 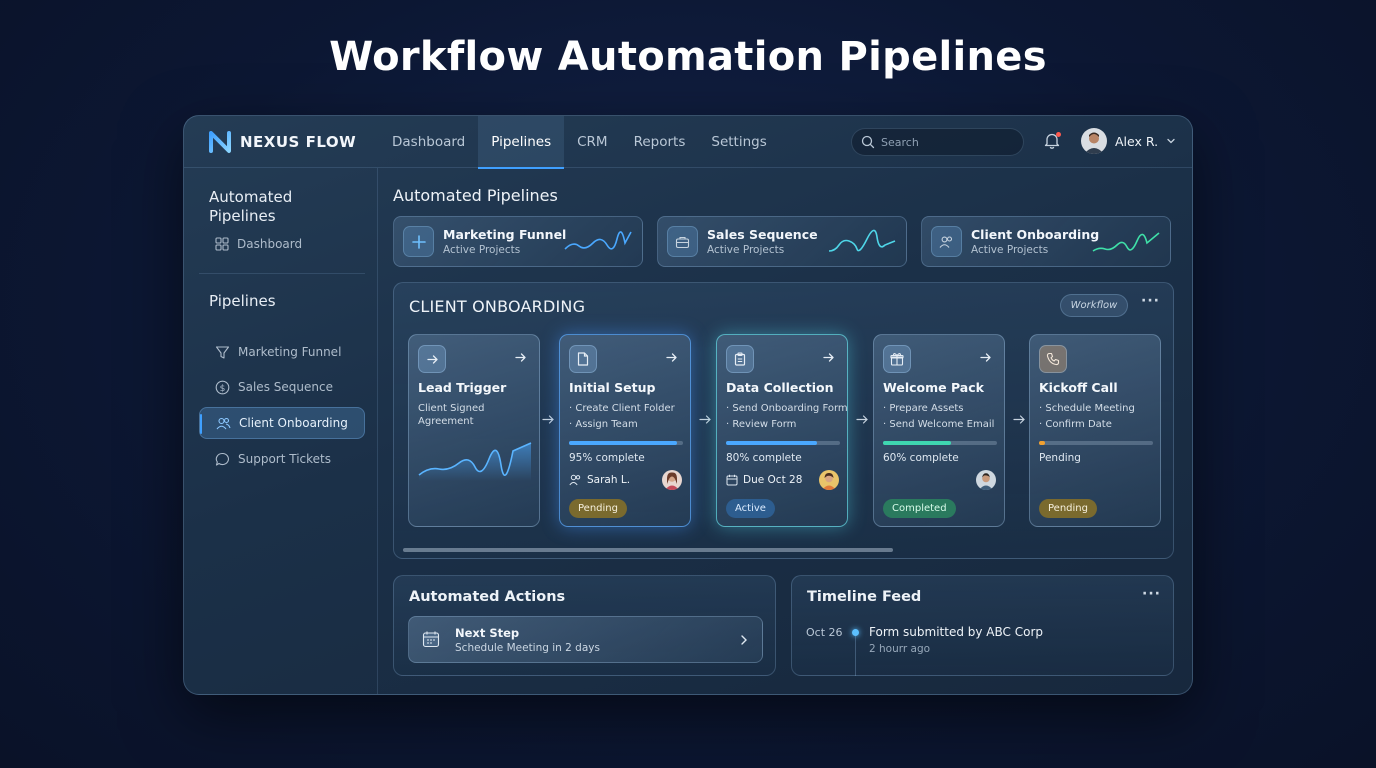 I want to click on phone-icon, so click(x=1053, y=359).